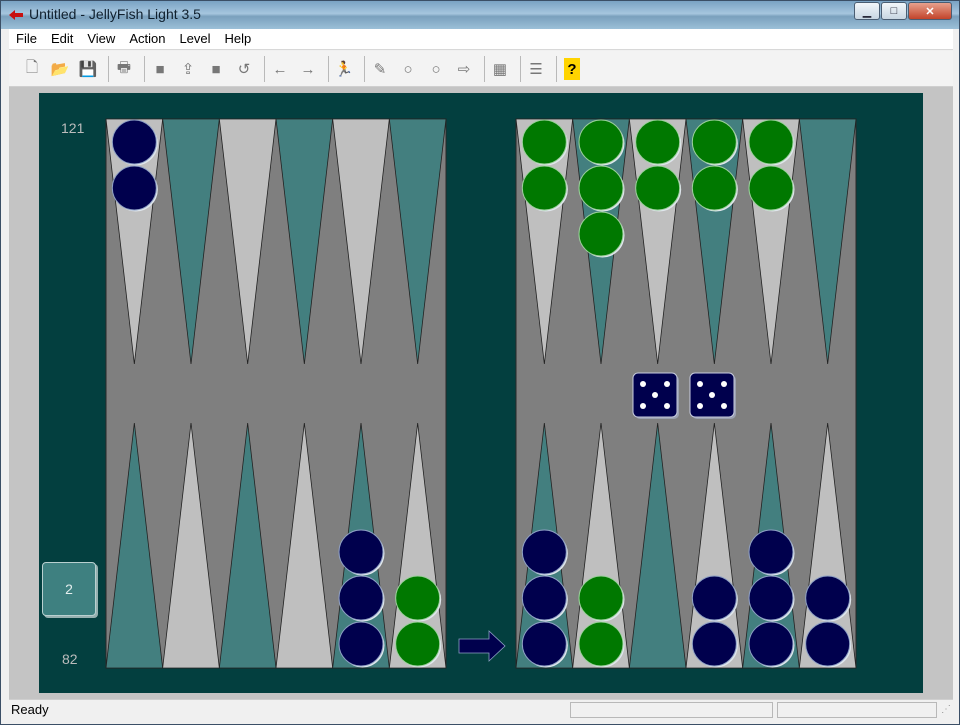 This screenshot has width=960, height=725. Describe the element at coordinates (147, 39) in the screenshot. I see `menu-action: Action` at that location.